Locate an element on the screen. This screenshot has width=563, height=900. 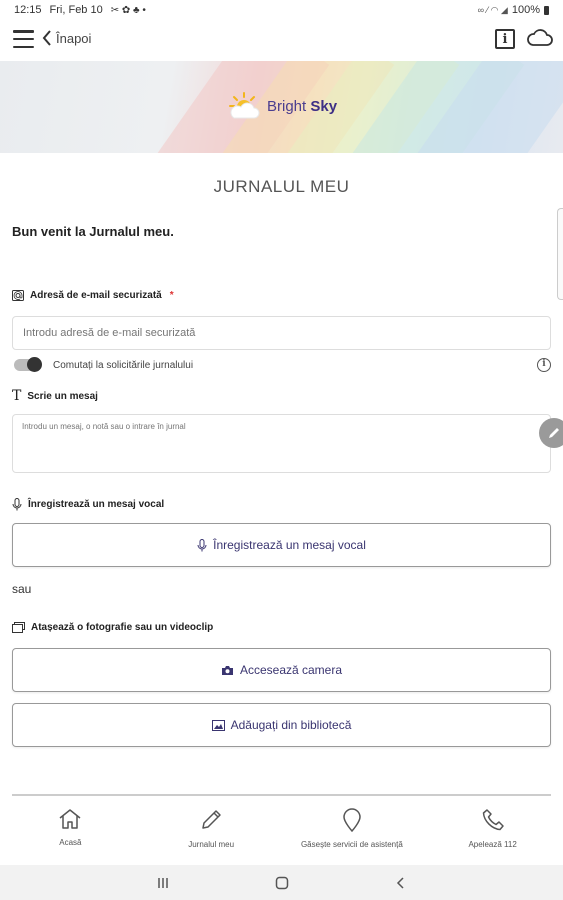
record-voice-button: Înregistrează un mesaj vocal is located at coordinates (281, 545).